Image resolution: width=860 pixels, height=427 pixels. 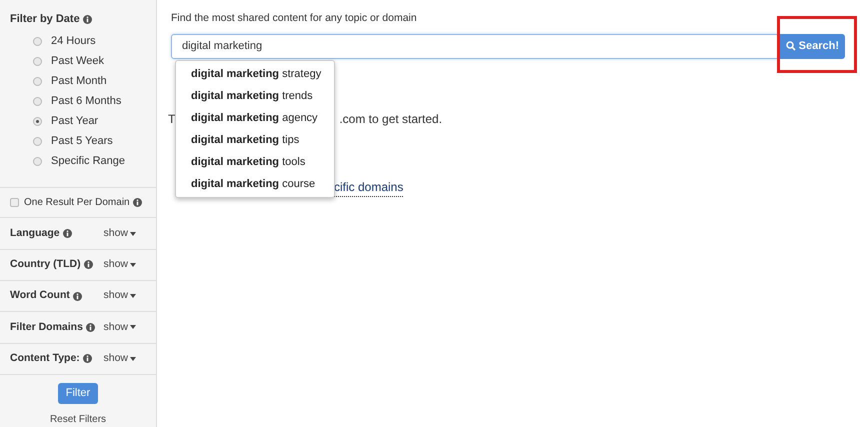 I want to click on search-field: digital marketing, so click(x=475, y=46).